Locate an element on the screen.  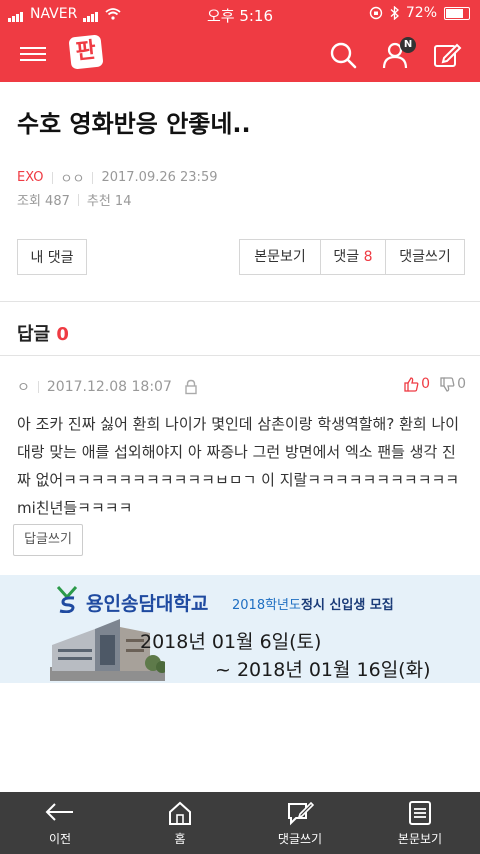
search-button is located at coordinates (343, 55).